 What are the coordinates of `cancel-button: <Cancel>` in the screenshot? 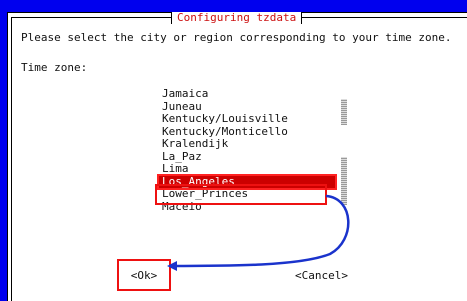 It's located at (321, 275).